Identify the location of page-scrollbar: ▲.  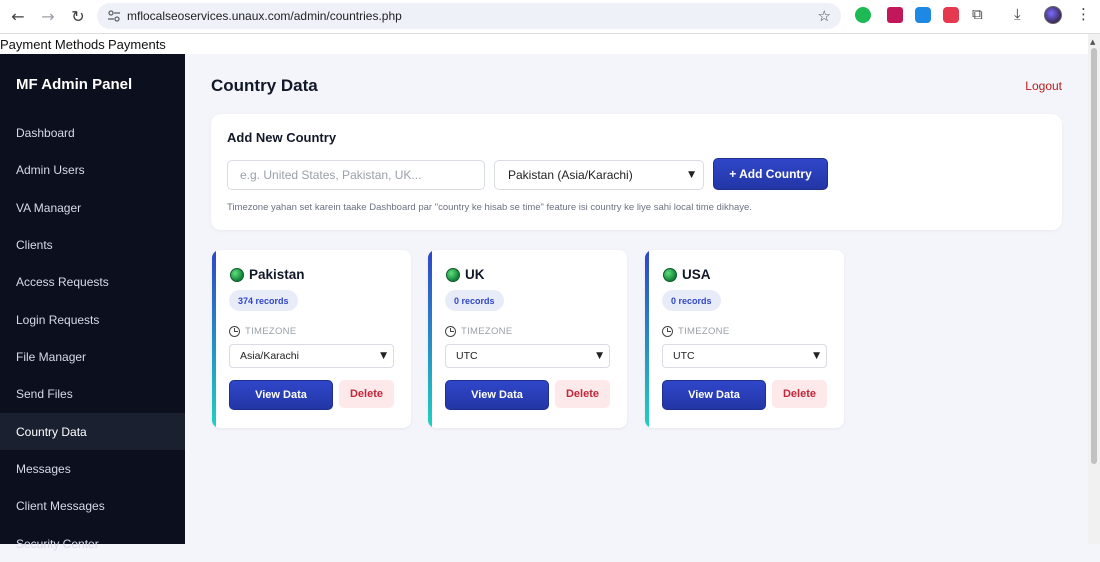
(1094, 289).